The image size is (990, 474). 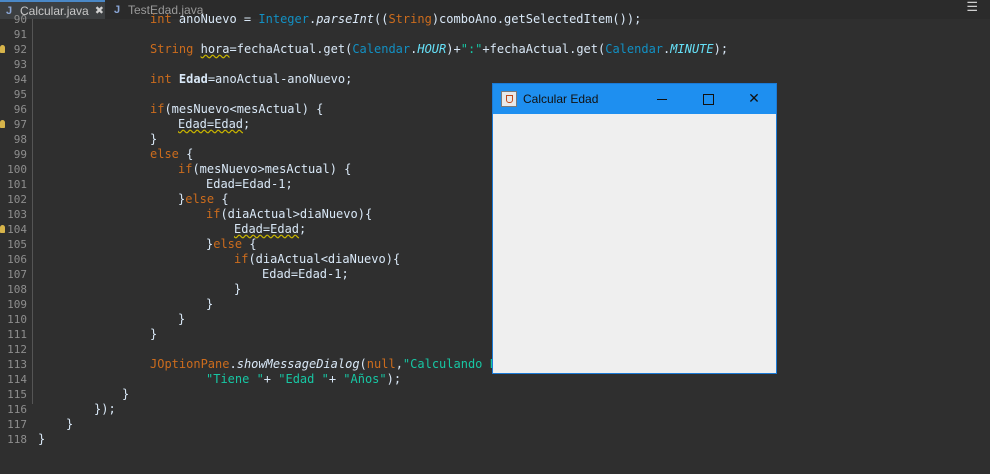 What do you see at coordinates (634, 99) in the screenshot?
I see `window-titlebar: Calcular Edad ✕` at bounding box center [634, 99].